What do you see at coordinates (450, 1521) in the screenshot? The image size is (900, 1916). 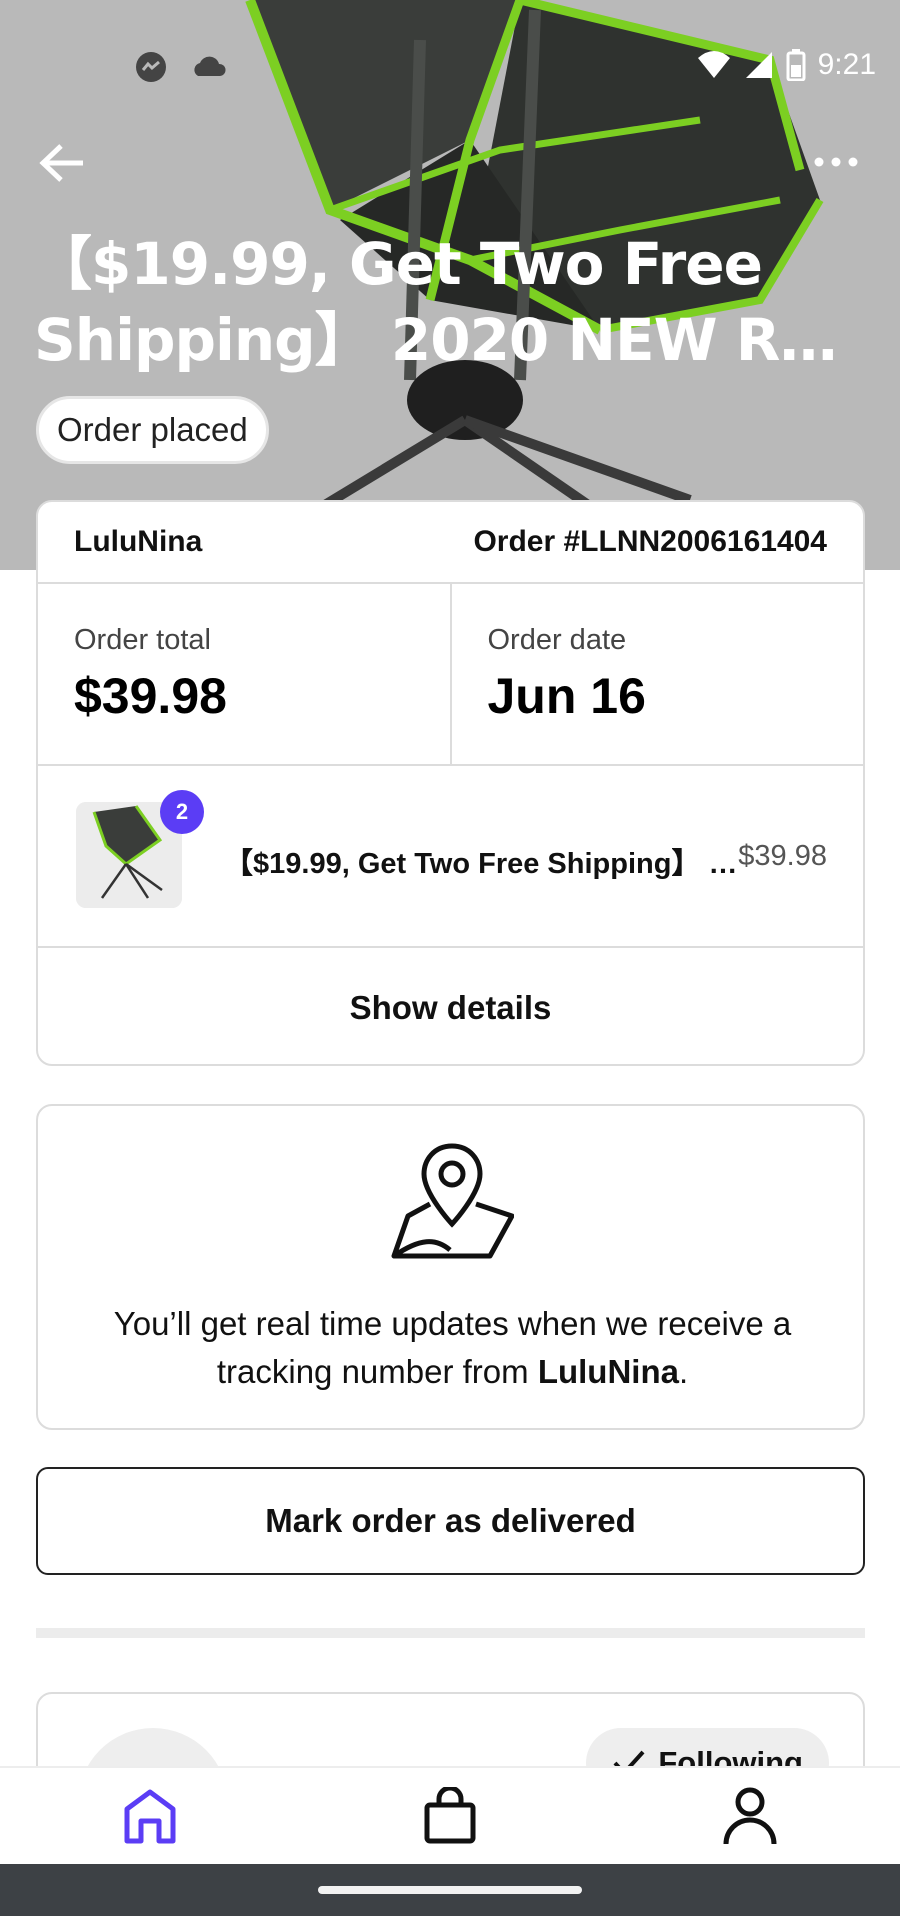 I see `mark-delivered-button: Mark order as delivered` at bounding box center [450, 1521].